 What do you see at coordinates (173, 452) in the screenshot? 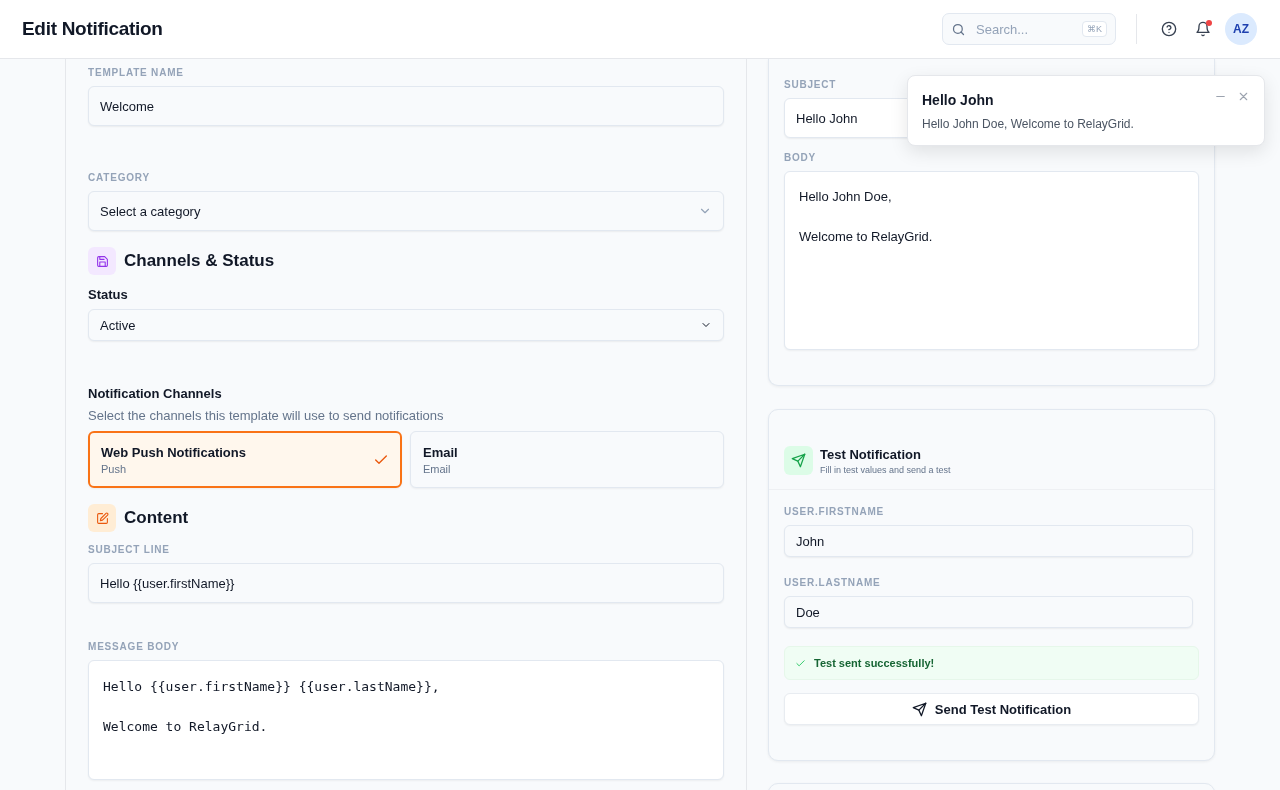
I see `channel-name: Web Push Notifications` at bounding box center [173, 452].